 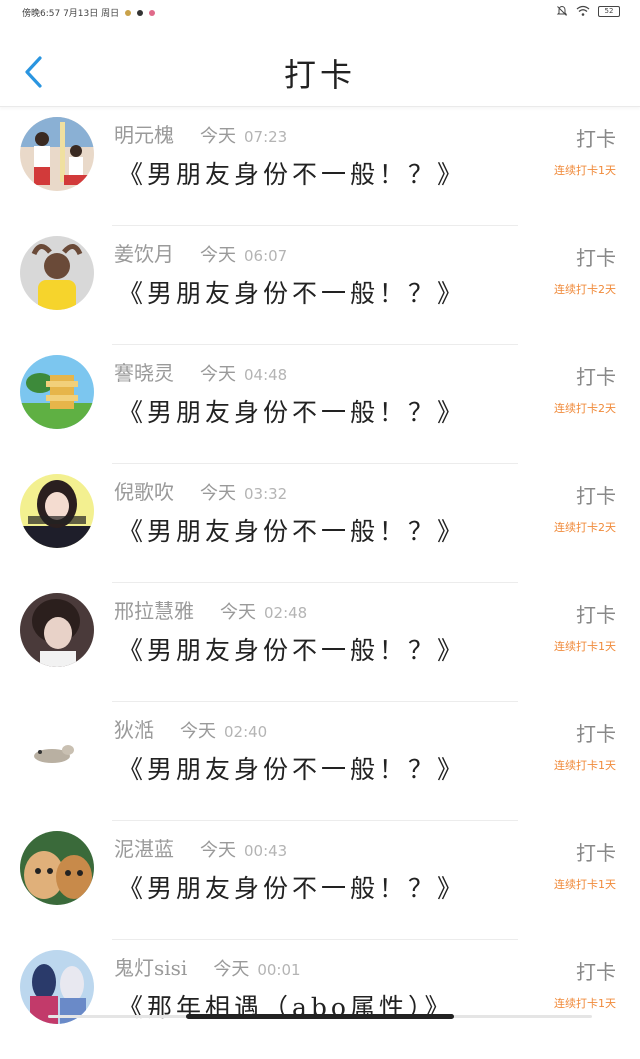 I want to click on user-name: 姜饮月, so click(x=144, y=254).